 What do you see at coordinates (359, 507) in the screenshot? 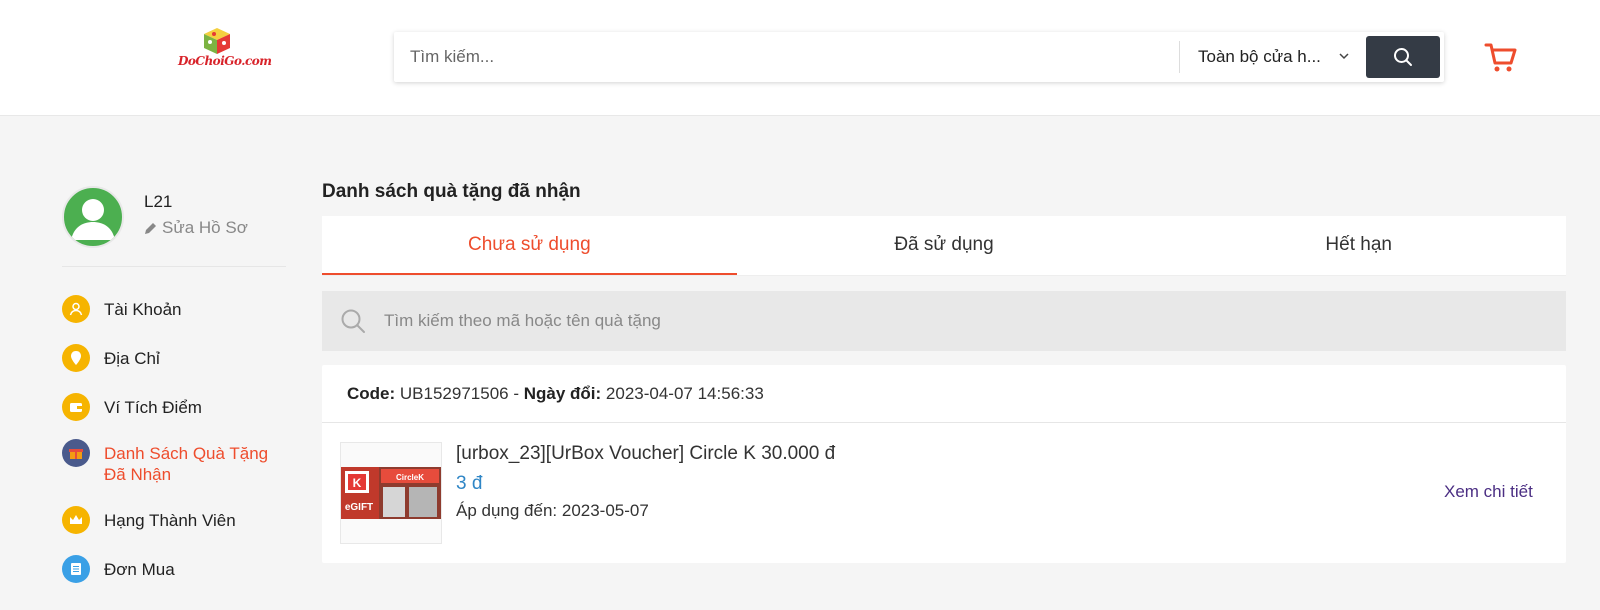
I see `thumb-egift-text: eGIFT` at bounding box center [359, 507].